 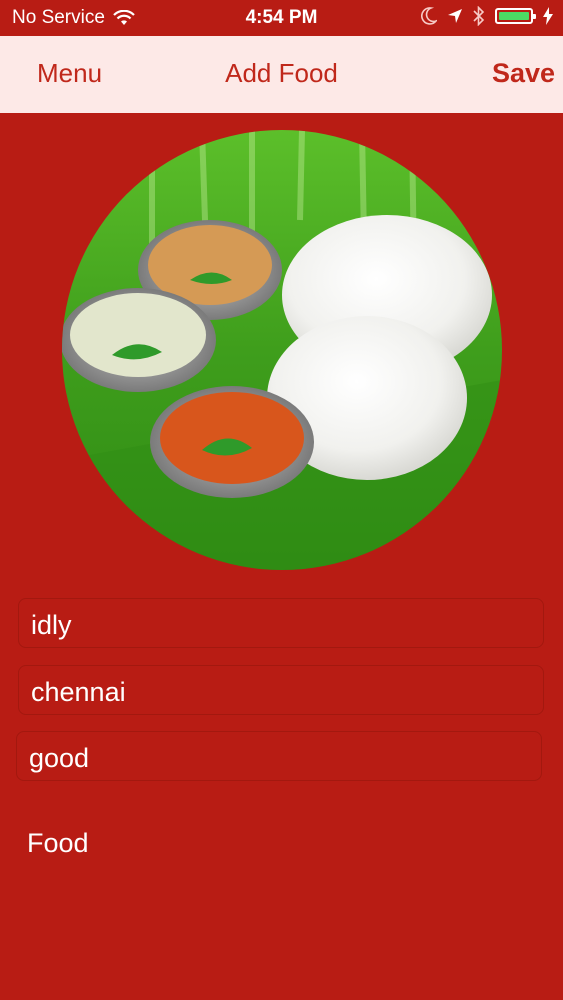 What do you see at coordinates (281, 623) in the screenshot?
I see `food-name-field: idly` at bounding box center [281, 623].